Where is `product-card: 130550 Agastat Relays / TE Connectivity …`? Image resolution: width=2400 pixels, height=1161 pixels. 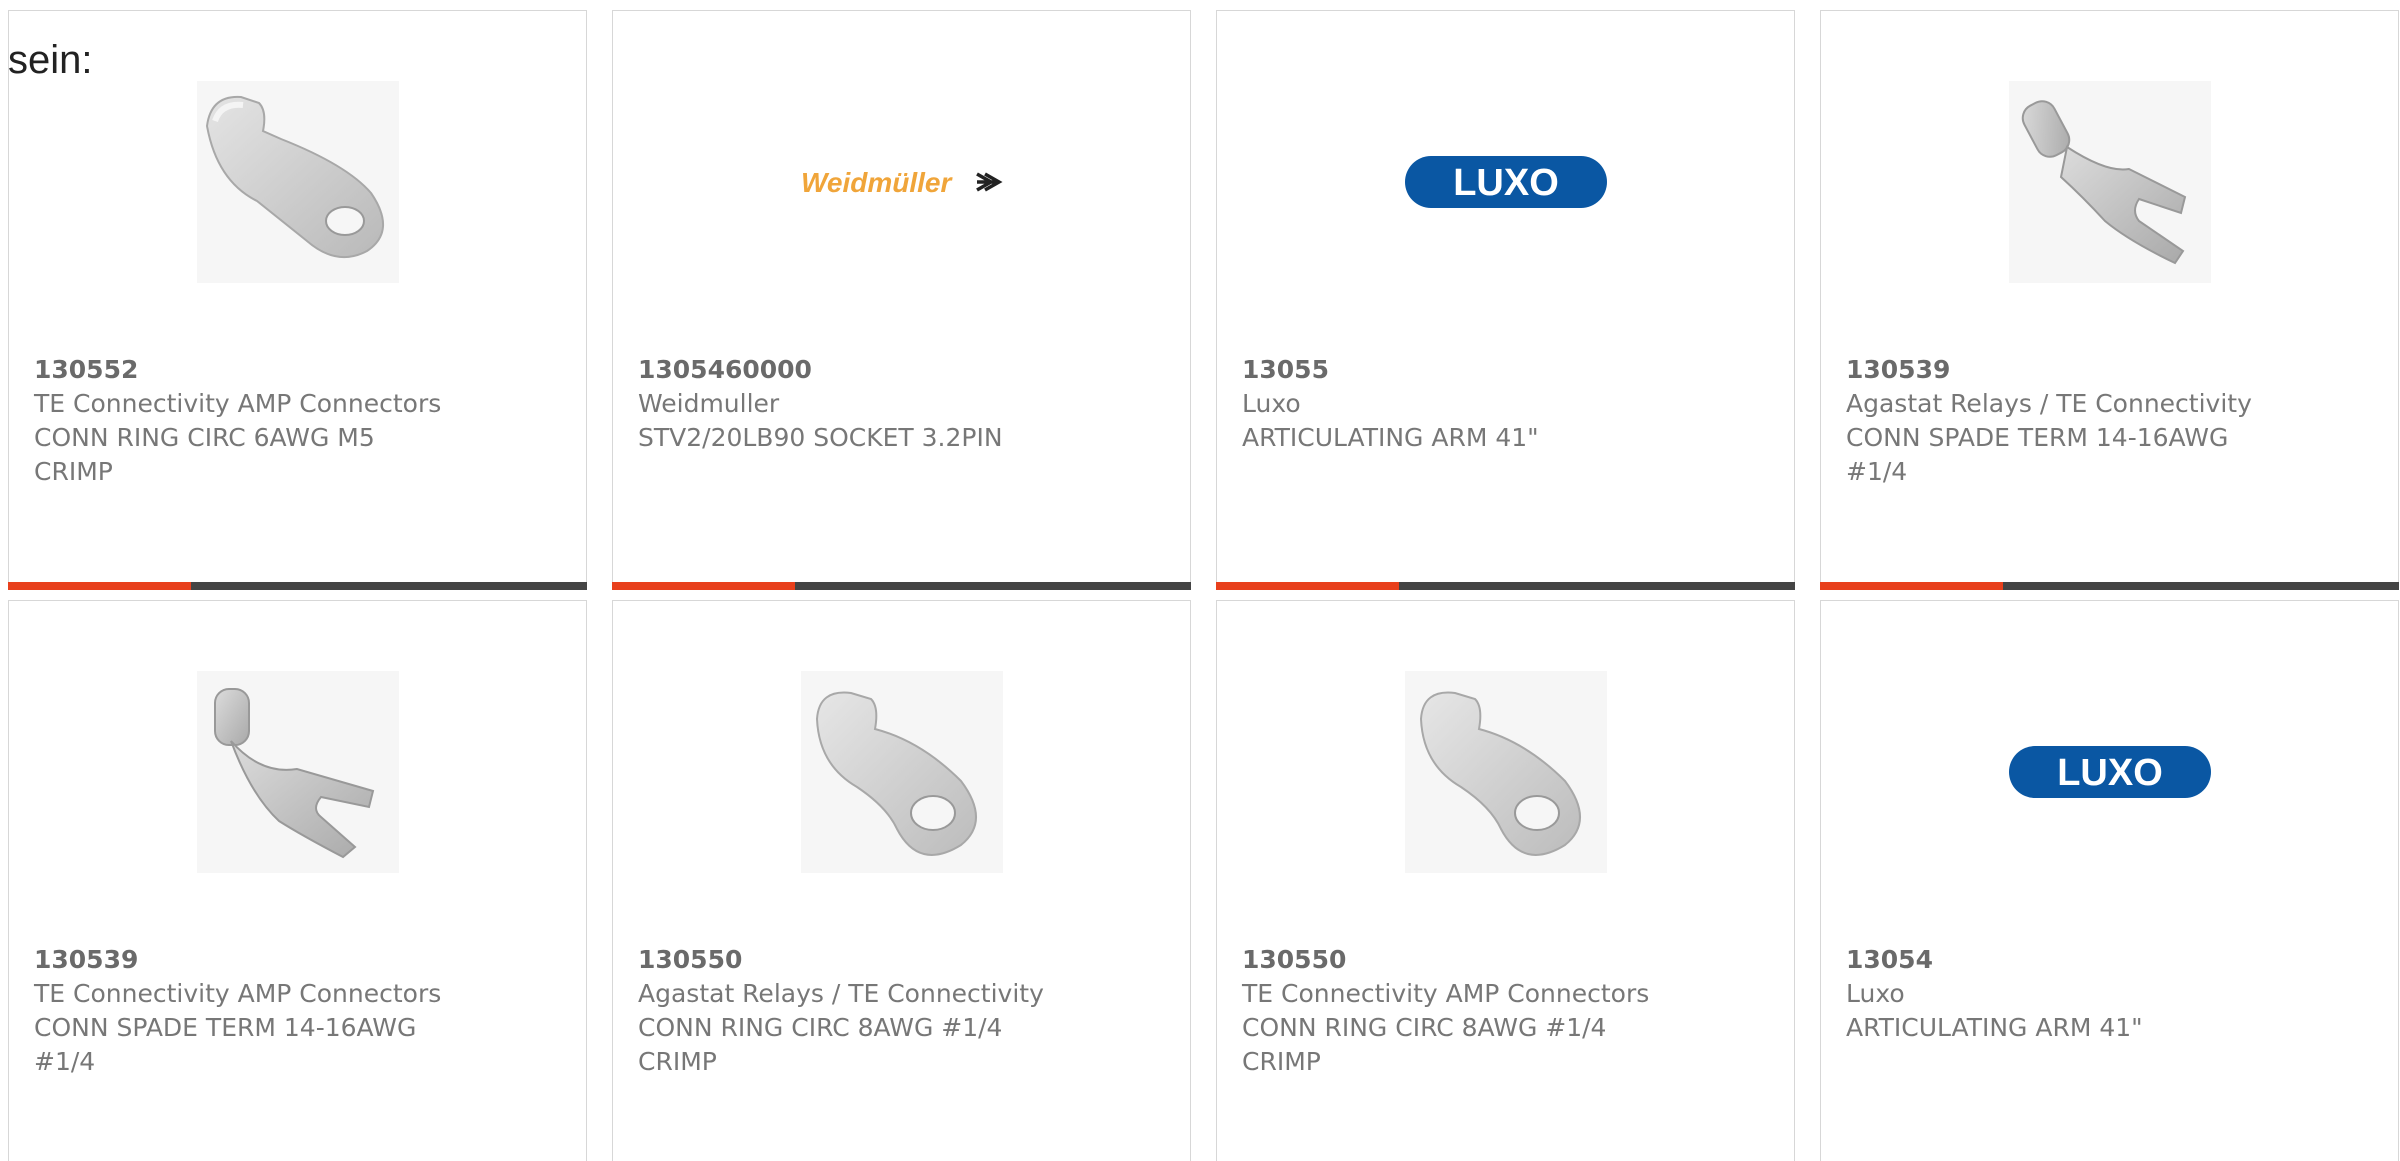 product-card: 130550 Agastat Relays / TE Connectivity … is located at coordinates (901, 880).